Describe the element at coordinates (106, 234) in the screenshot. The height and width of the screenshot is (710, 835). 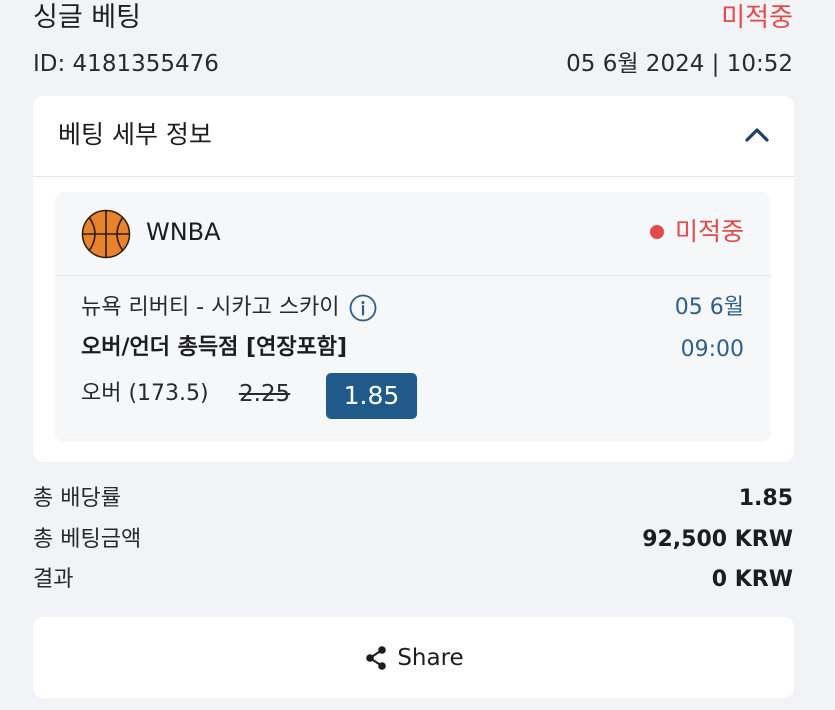
I see `basketball-icon` at that location.